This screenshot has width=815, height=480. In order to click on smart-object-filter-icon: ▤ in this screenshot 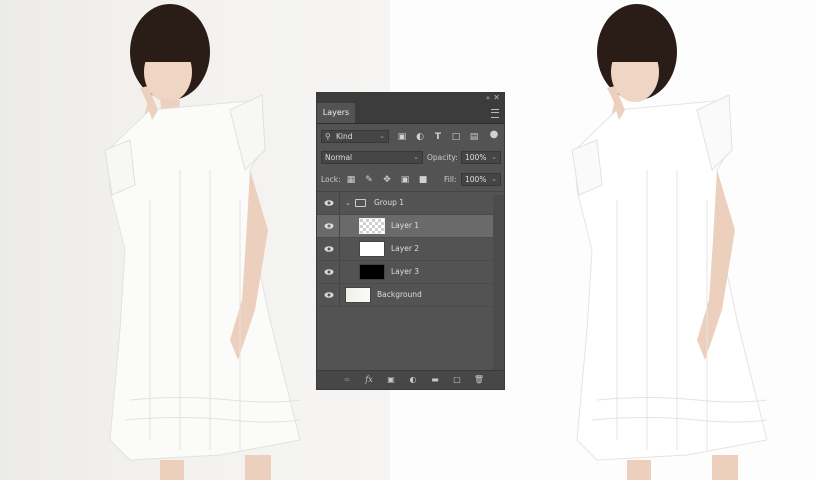, I will do `click(474, 137)`.